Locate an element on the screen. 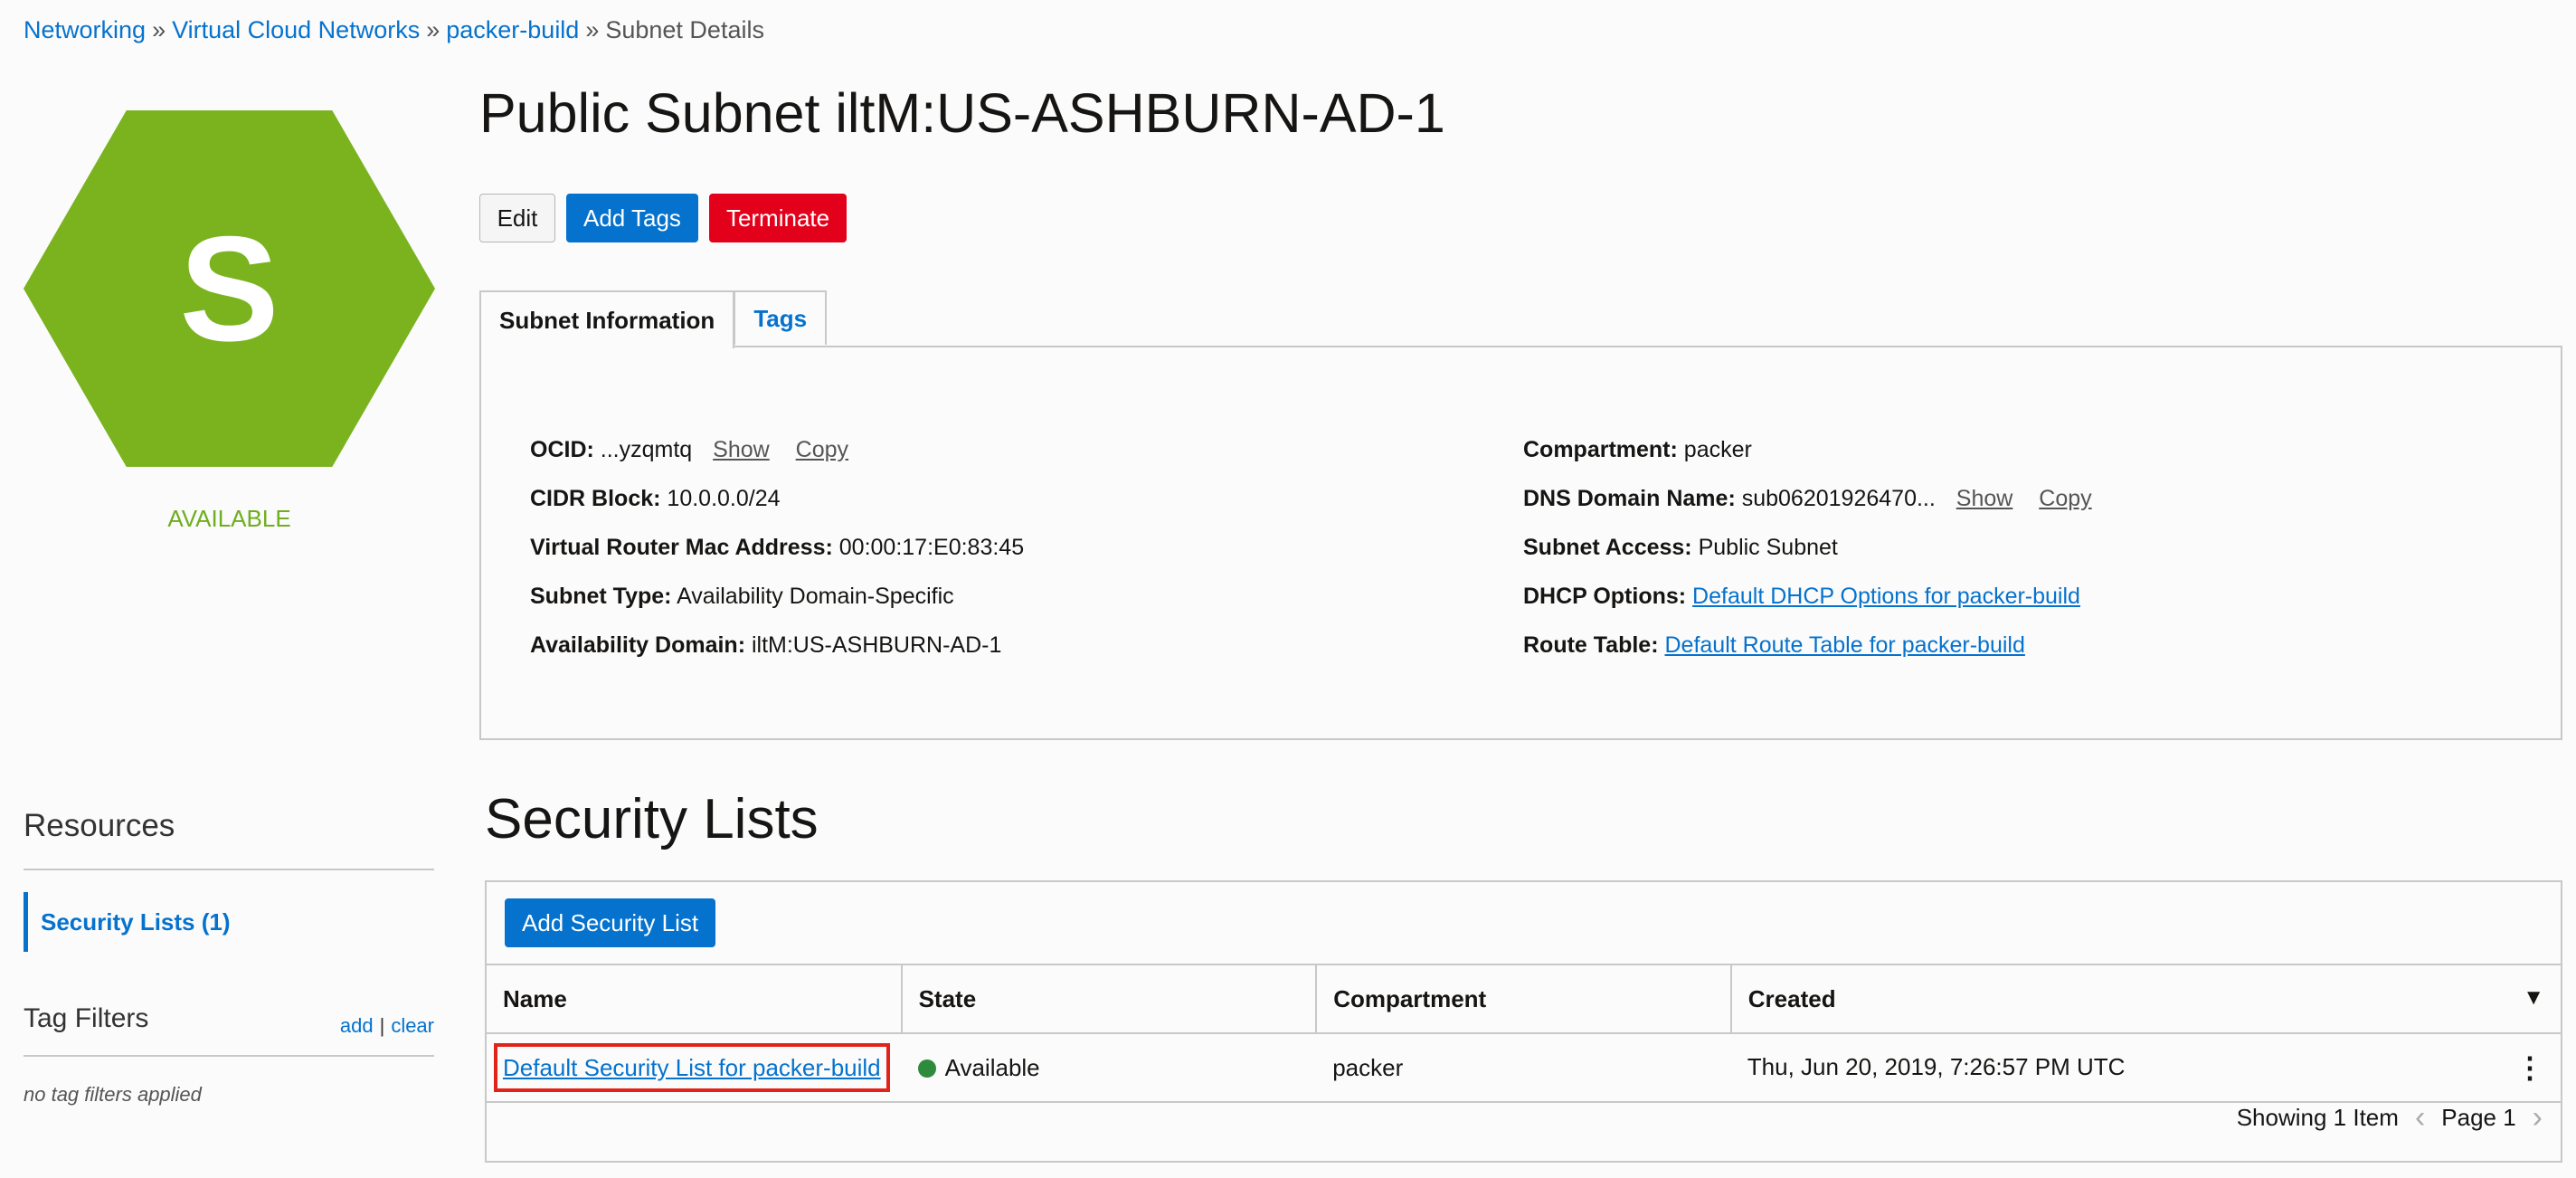 This screenshot has width=2576, height=1178. info-label: OCID: is located at coordinates (562, 450).